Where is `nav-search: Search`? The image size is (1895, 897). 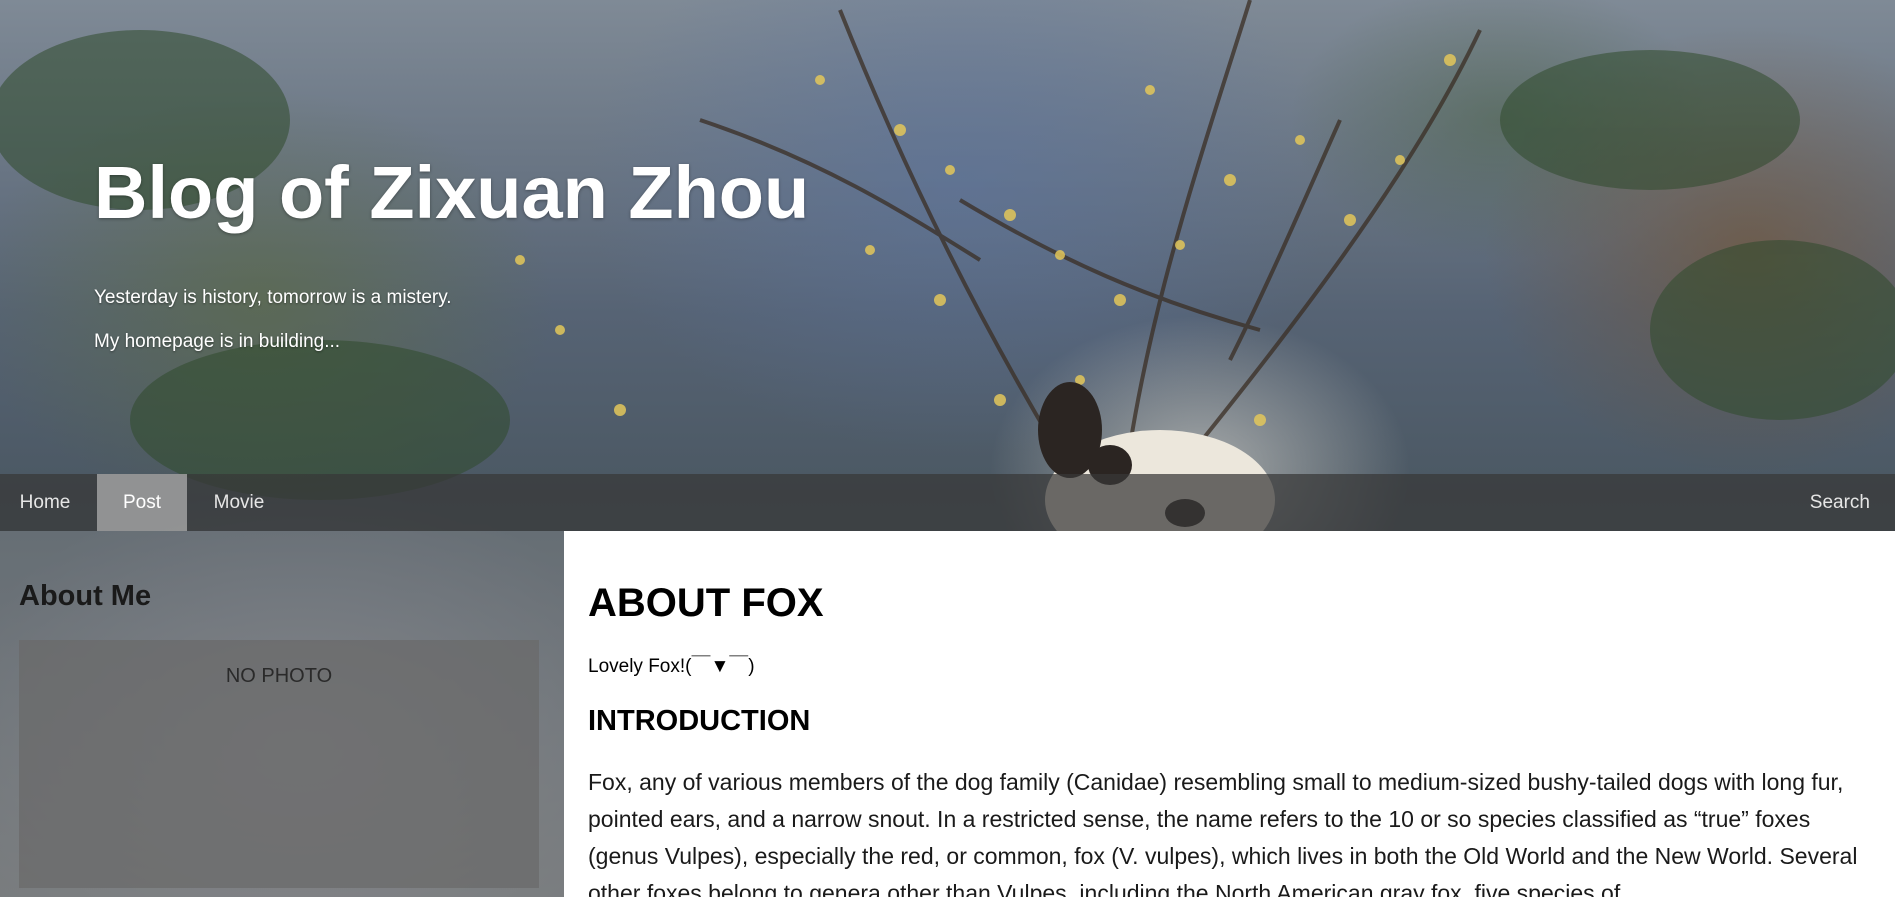 nav-search: Search is located at coordinates (1825, 502).